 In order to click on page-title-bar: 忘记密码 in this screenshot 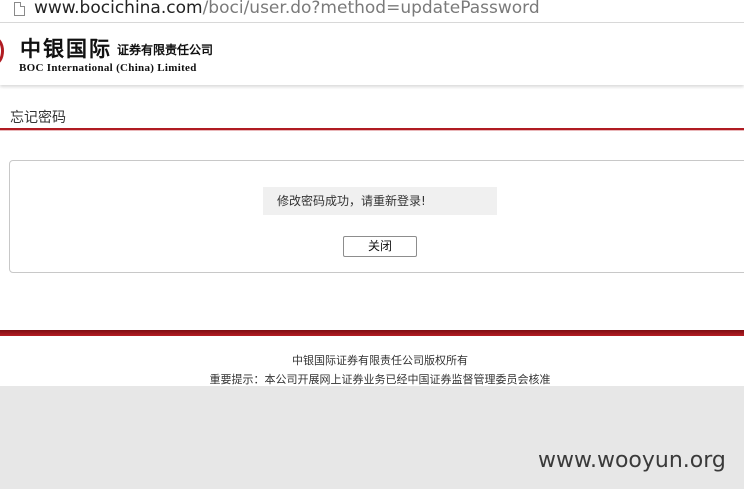, I will do `click(372, 117)`.